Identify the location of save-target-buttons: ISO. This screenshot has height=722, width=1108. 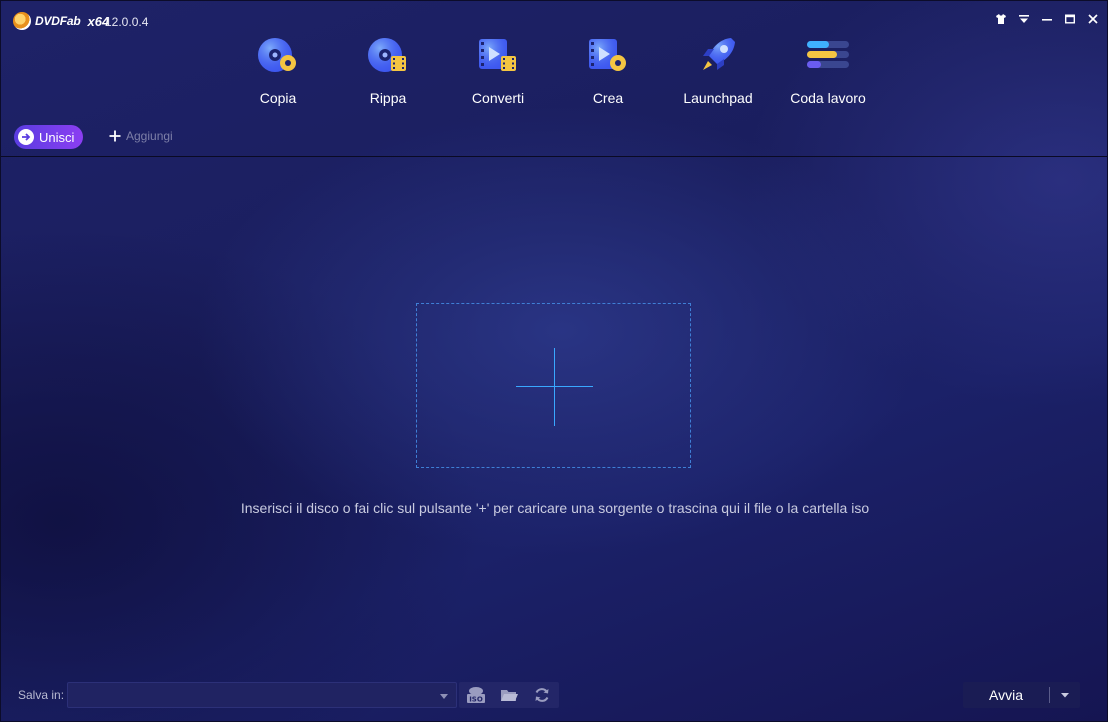
(509, 695).